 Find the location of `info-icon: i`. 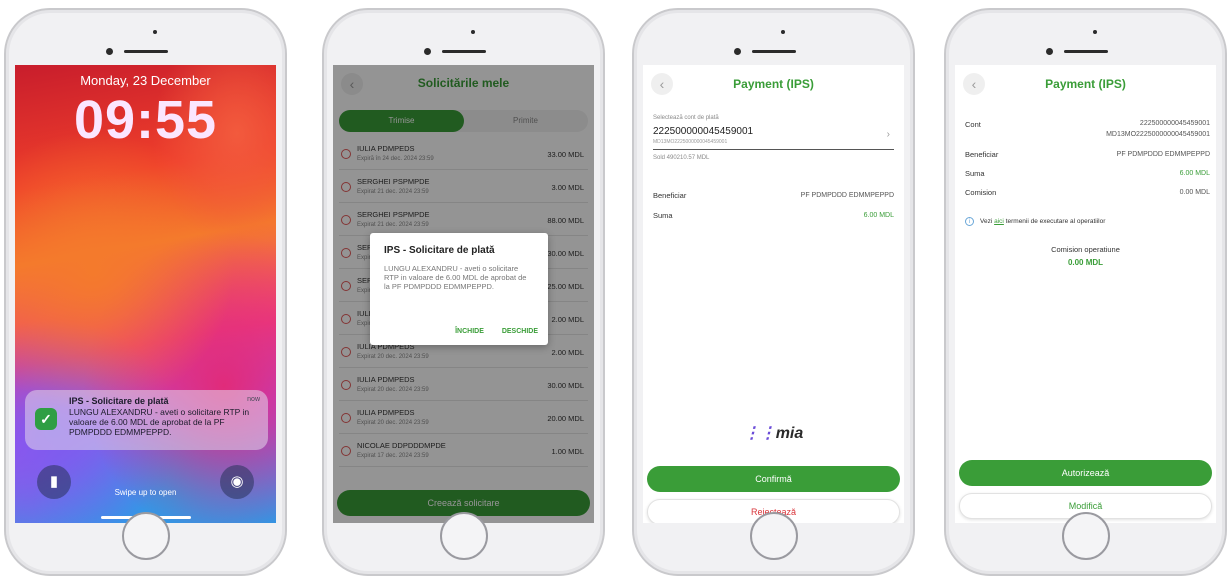

info-icon: i is located at coordinates (969, 221).